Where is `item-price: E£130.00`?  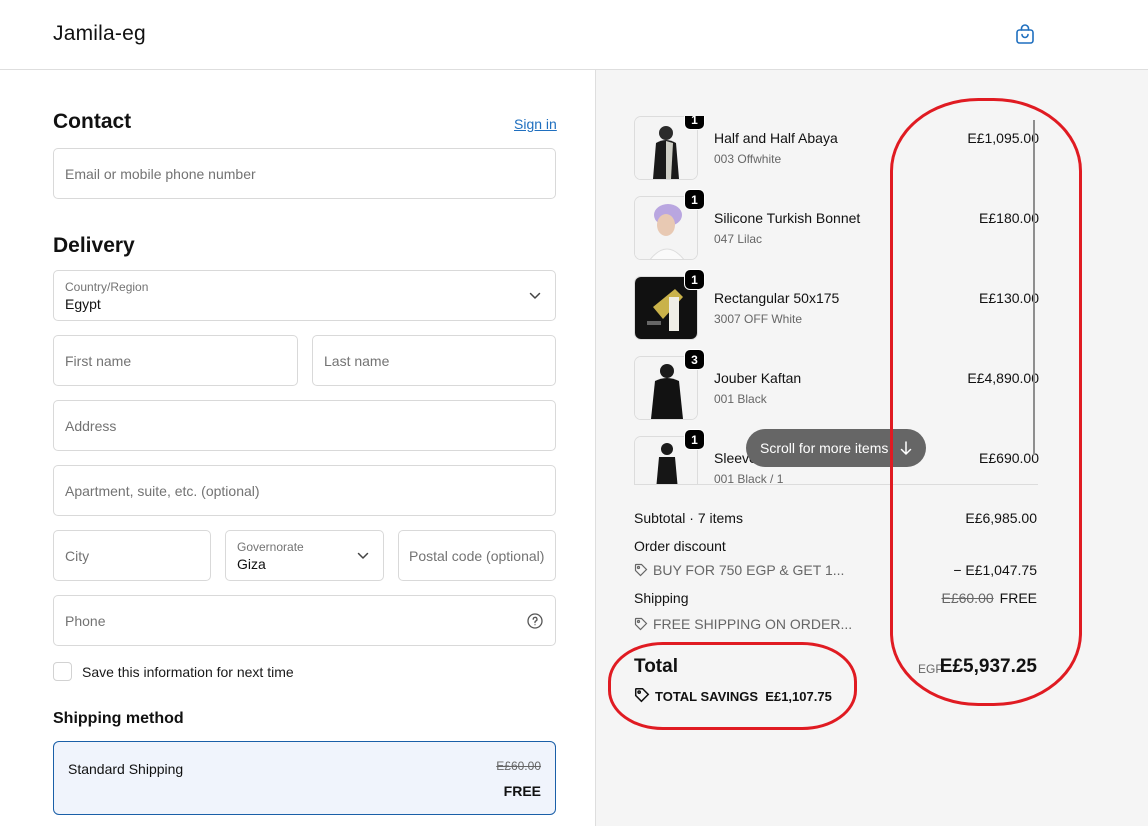
item-price: E£130.00 is located at coordinates (1009, 298).